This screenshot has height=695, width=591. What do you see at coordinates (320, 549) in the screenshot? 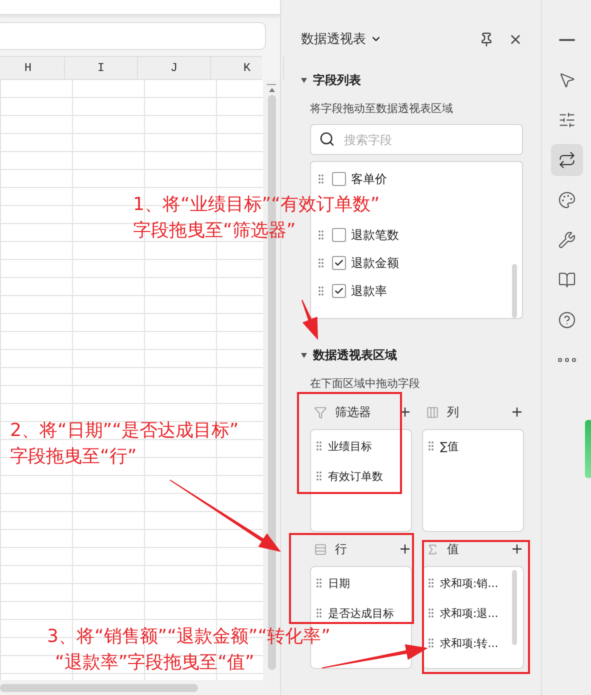
I see `rows-icon` at bounding box center [320, 549].